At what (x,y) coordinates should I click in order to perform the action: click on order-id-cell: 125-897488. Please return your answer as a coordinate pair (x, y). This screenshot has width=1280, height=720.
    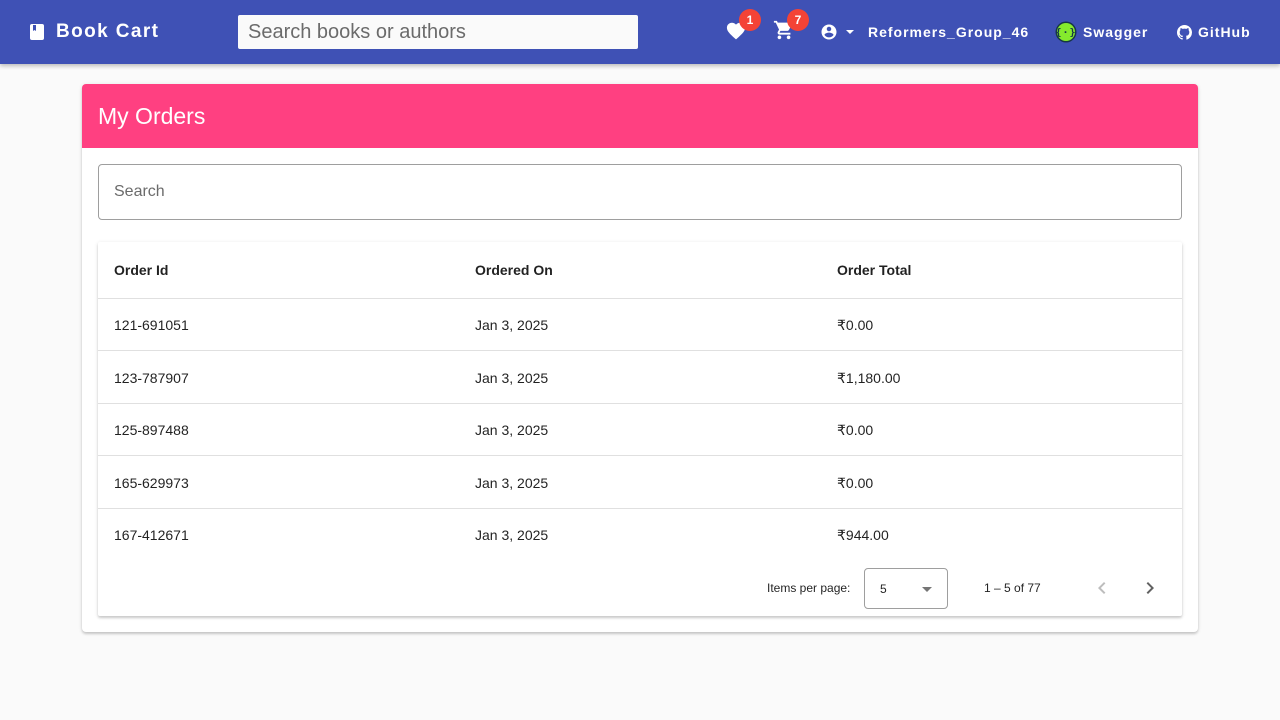
    Looking at the image, I should click on (151, 430).